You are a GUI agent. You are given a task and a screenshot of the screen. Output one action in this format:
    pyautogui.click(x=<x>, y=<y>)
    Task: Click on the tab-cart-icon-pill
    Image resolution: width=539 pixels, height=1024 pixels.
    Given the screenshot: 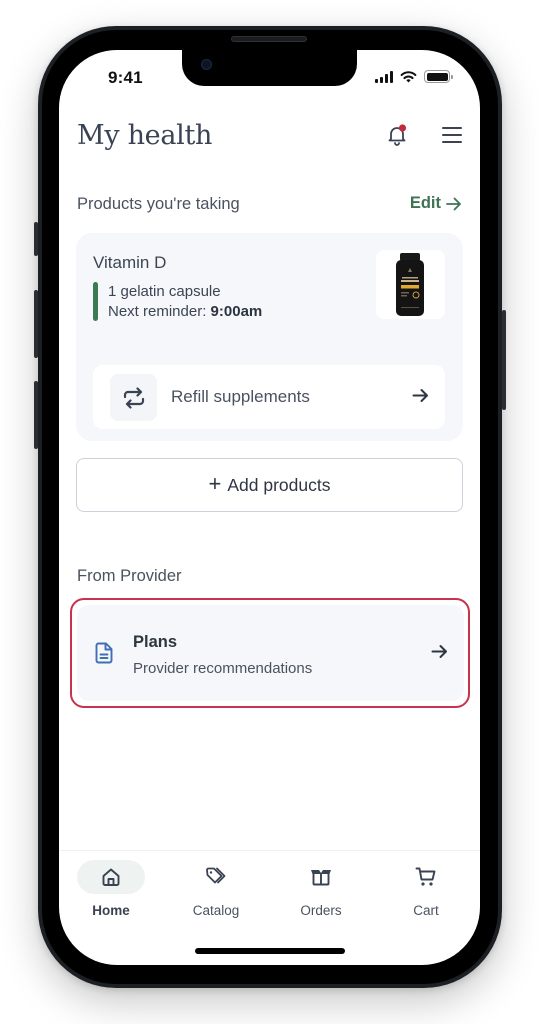 What is the action you would take?
    pyautogui.click(x=426, y=877)
    